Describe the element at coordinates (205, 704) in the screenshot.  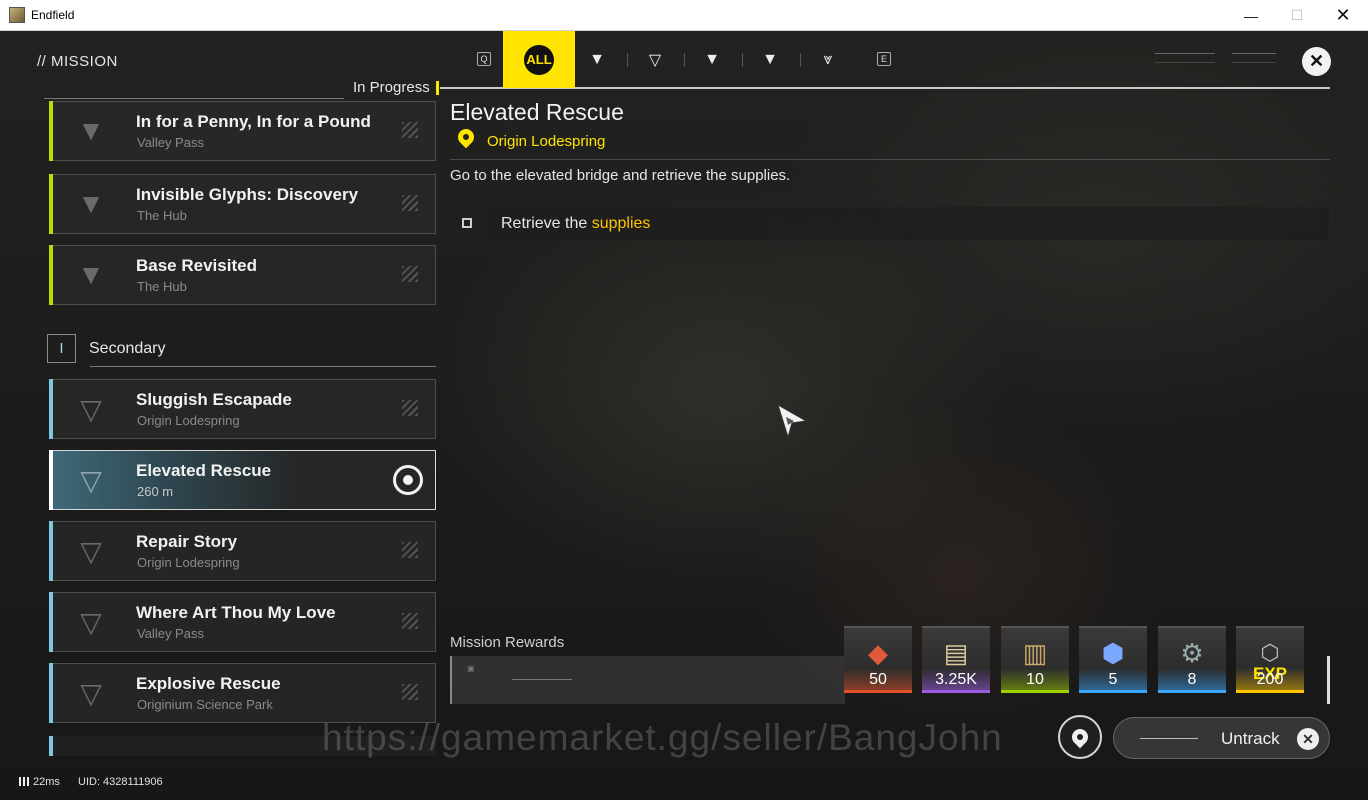
I see `mission-location: Originium Science Park` at that location.